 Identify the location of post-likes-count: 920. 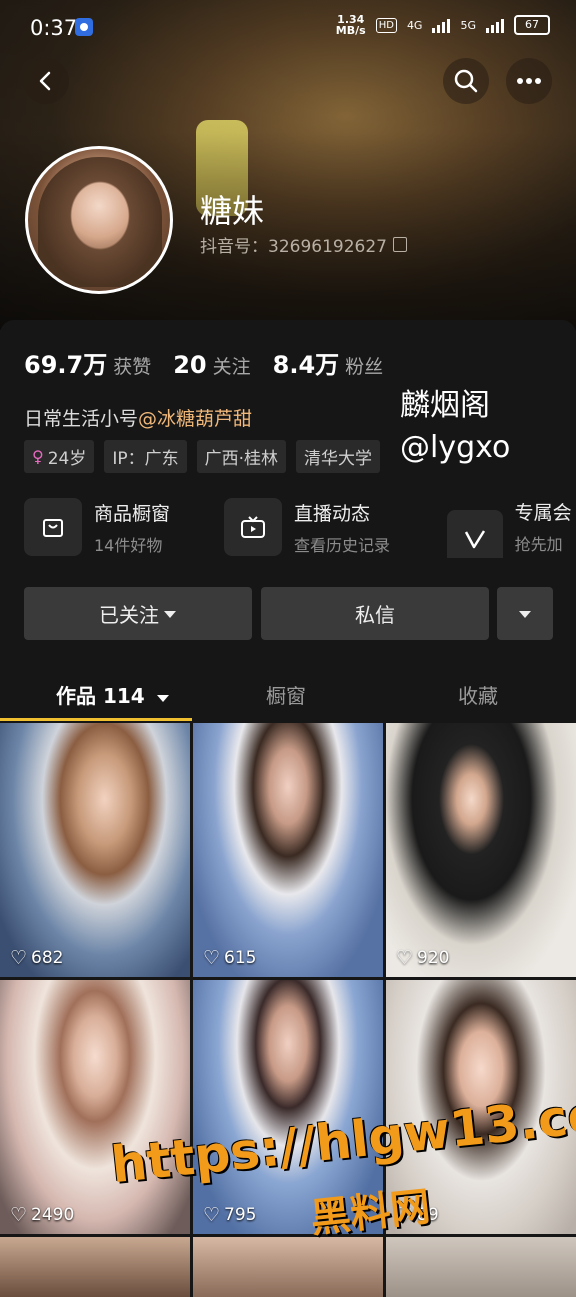
(433, 958).